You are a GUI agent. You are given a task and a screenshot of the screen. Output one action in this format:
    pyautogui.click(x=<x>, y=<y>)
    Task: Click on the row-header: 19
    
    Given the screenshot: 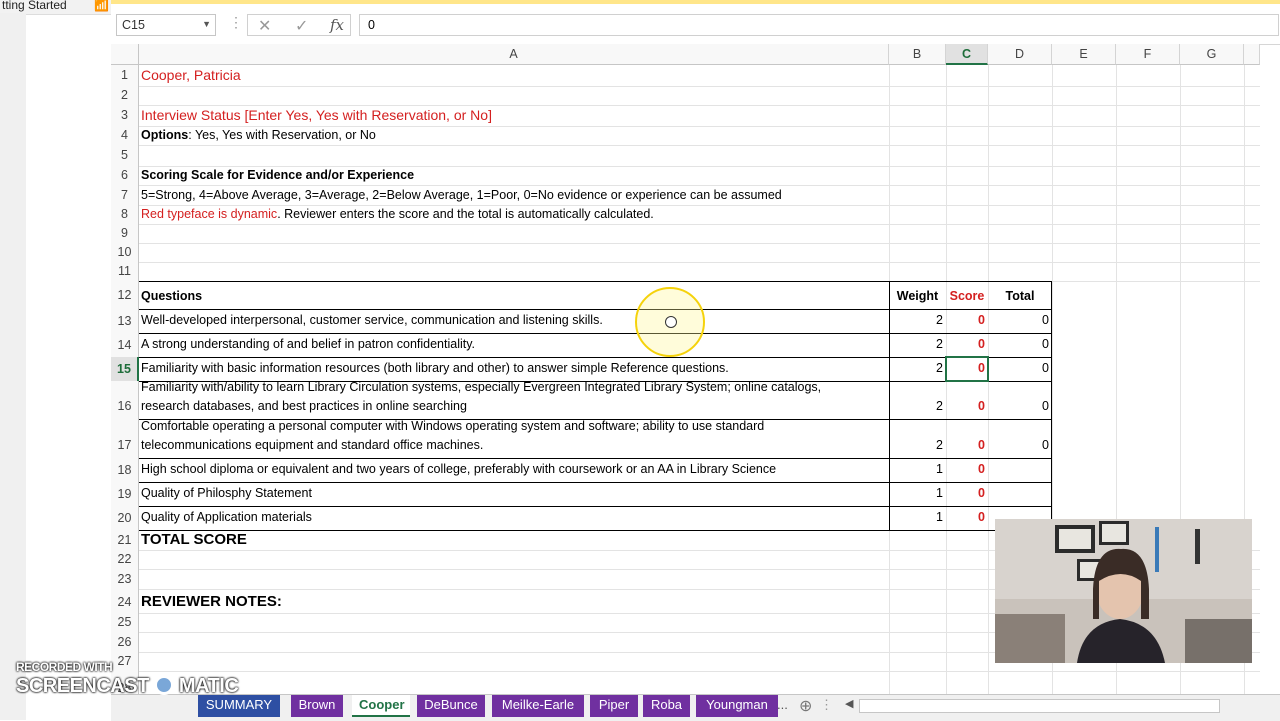 What is the action you would take?
    pyautogui.click(x=125, y=494)
    